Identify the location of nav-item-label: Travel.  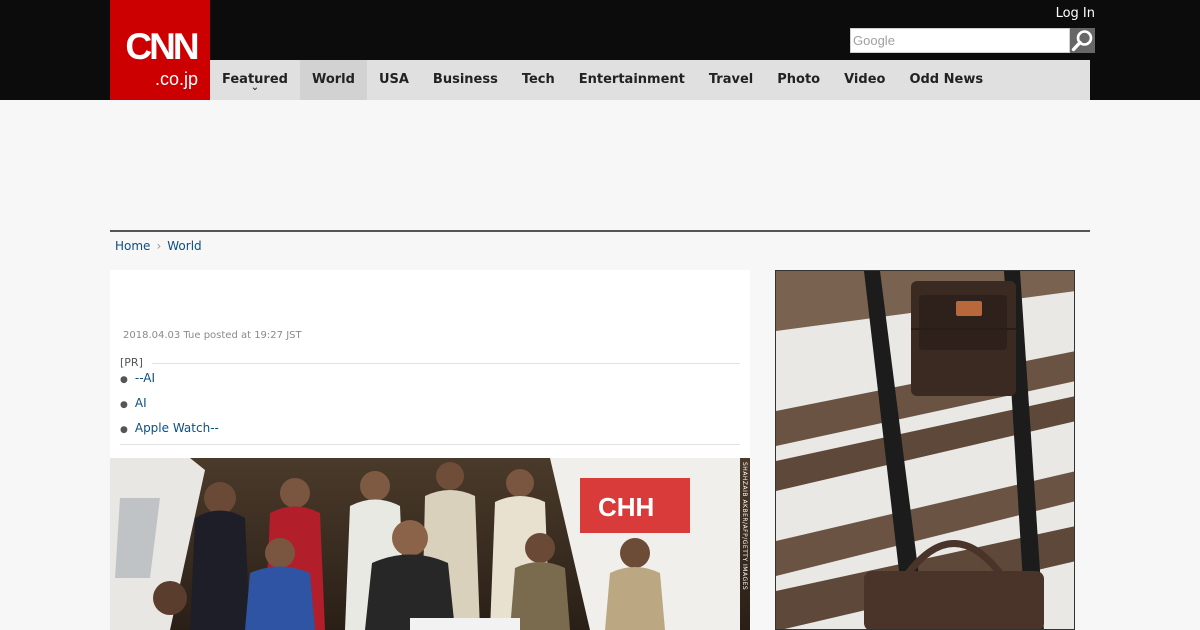
(731, 79).